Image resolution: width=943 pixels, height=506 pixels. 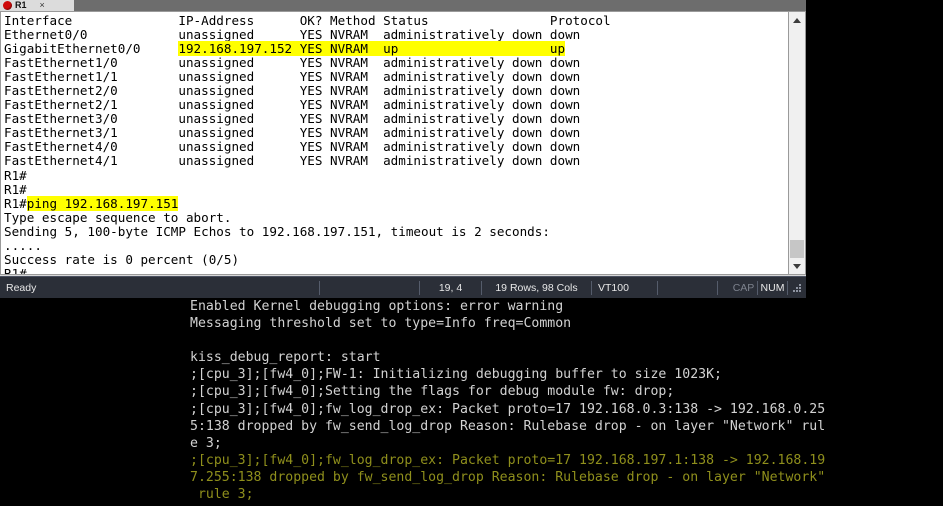 What do you see at coordinates (797, 288) in the screenshot?
I see `resize-grip-icon` at bounding box center [797, 288].